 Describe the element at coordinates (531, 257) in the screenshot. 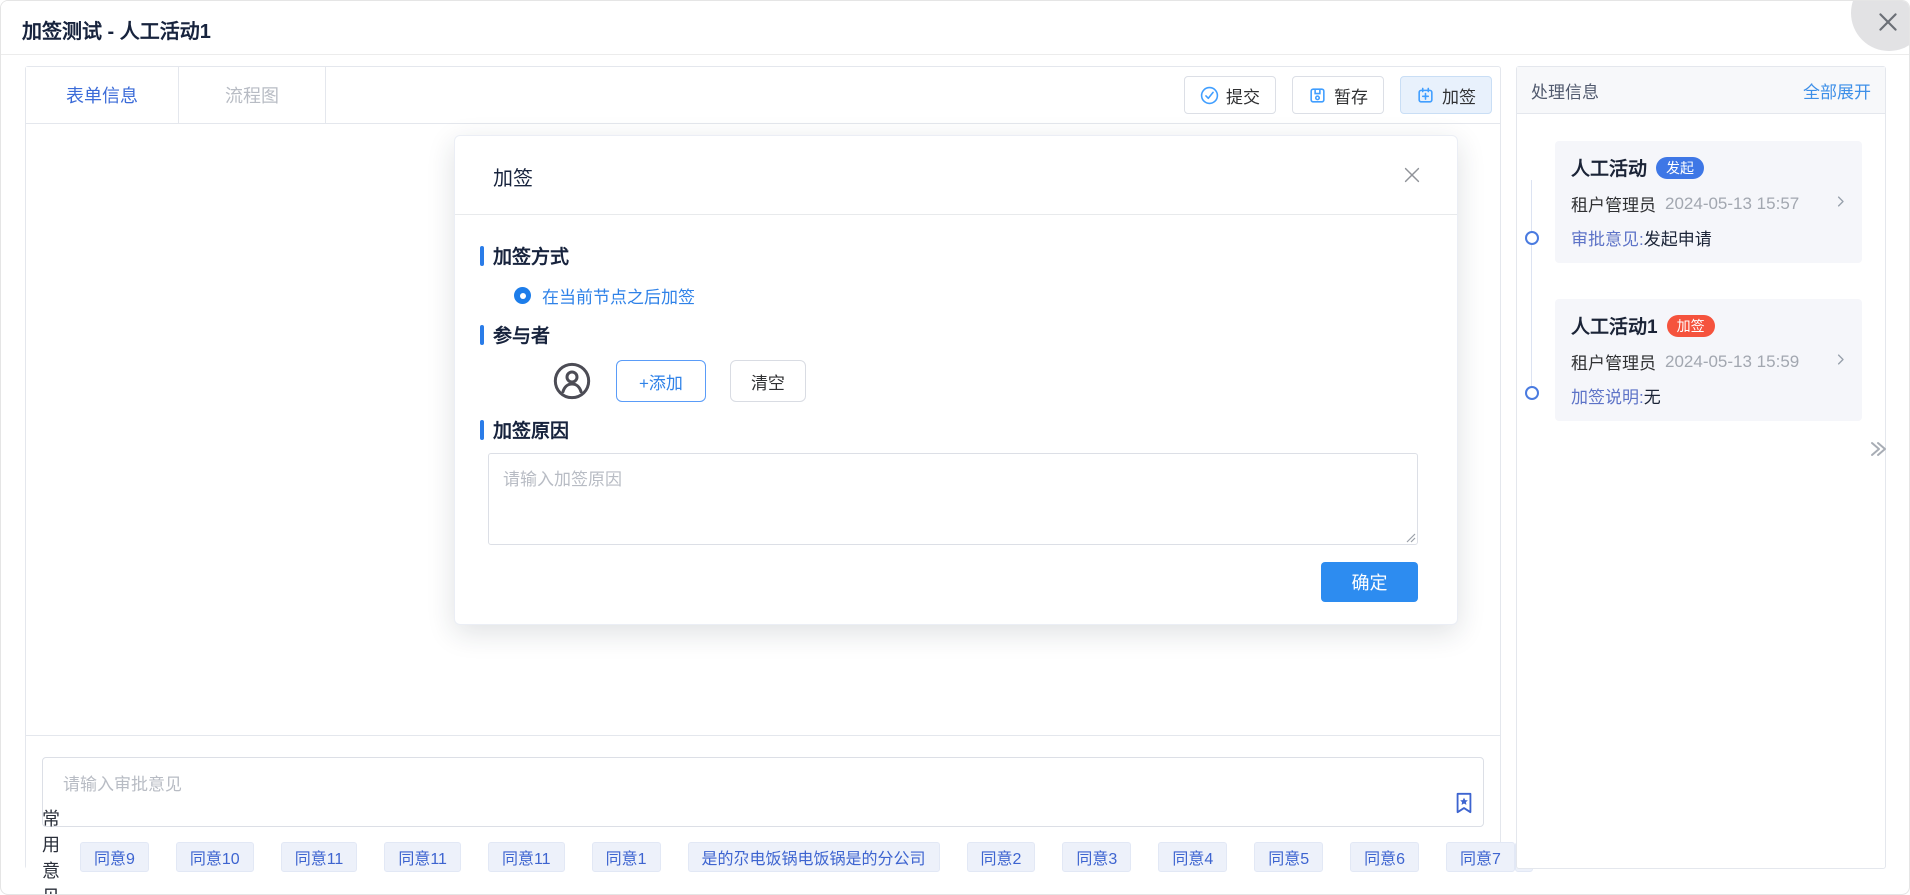

I see `section-title: 加签方式` at that location.